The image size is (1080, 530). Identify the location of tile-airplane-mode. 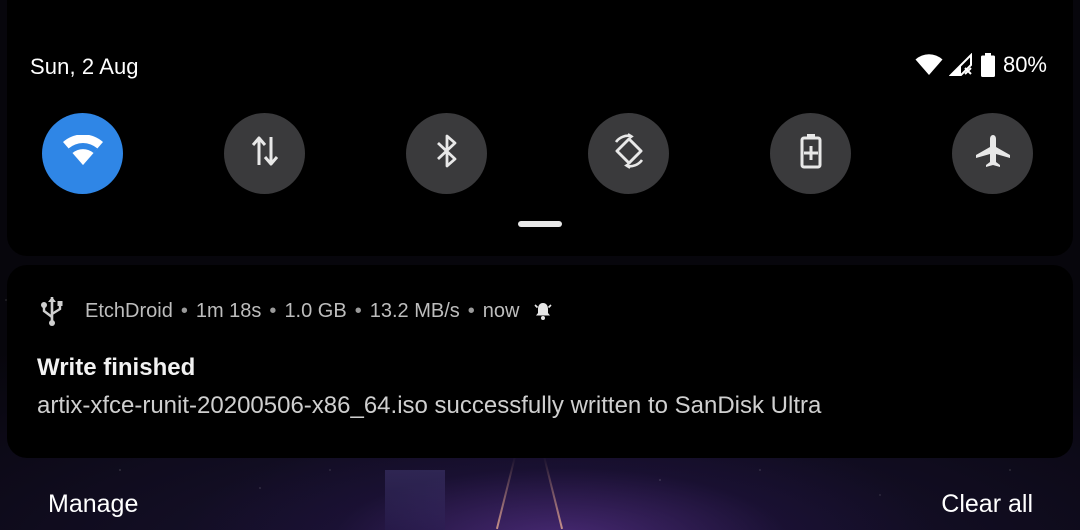
(992, 153).